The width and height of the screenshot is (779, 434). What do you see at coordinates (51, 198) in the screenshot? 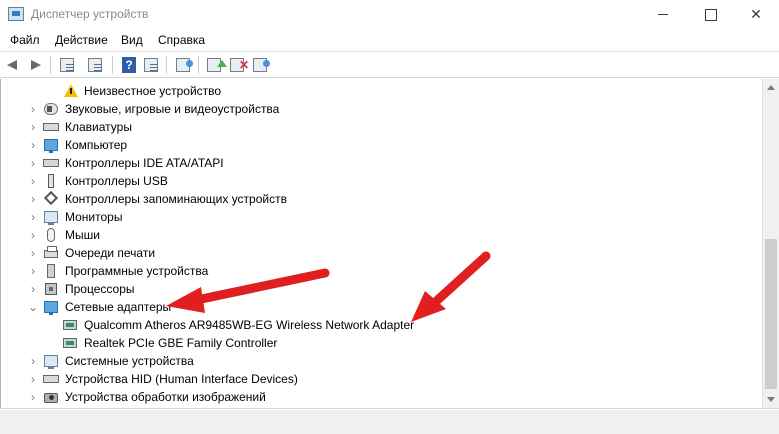
I see `storage-controller-icon` at bounding box center [51, 198].